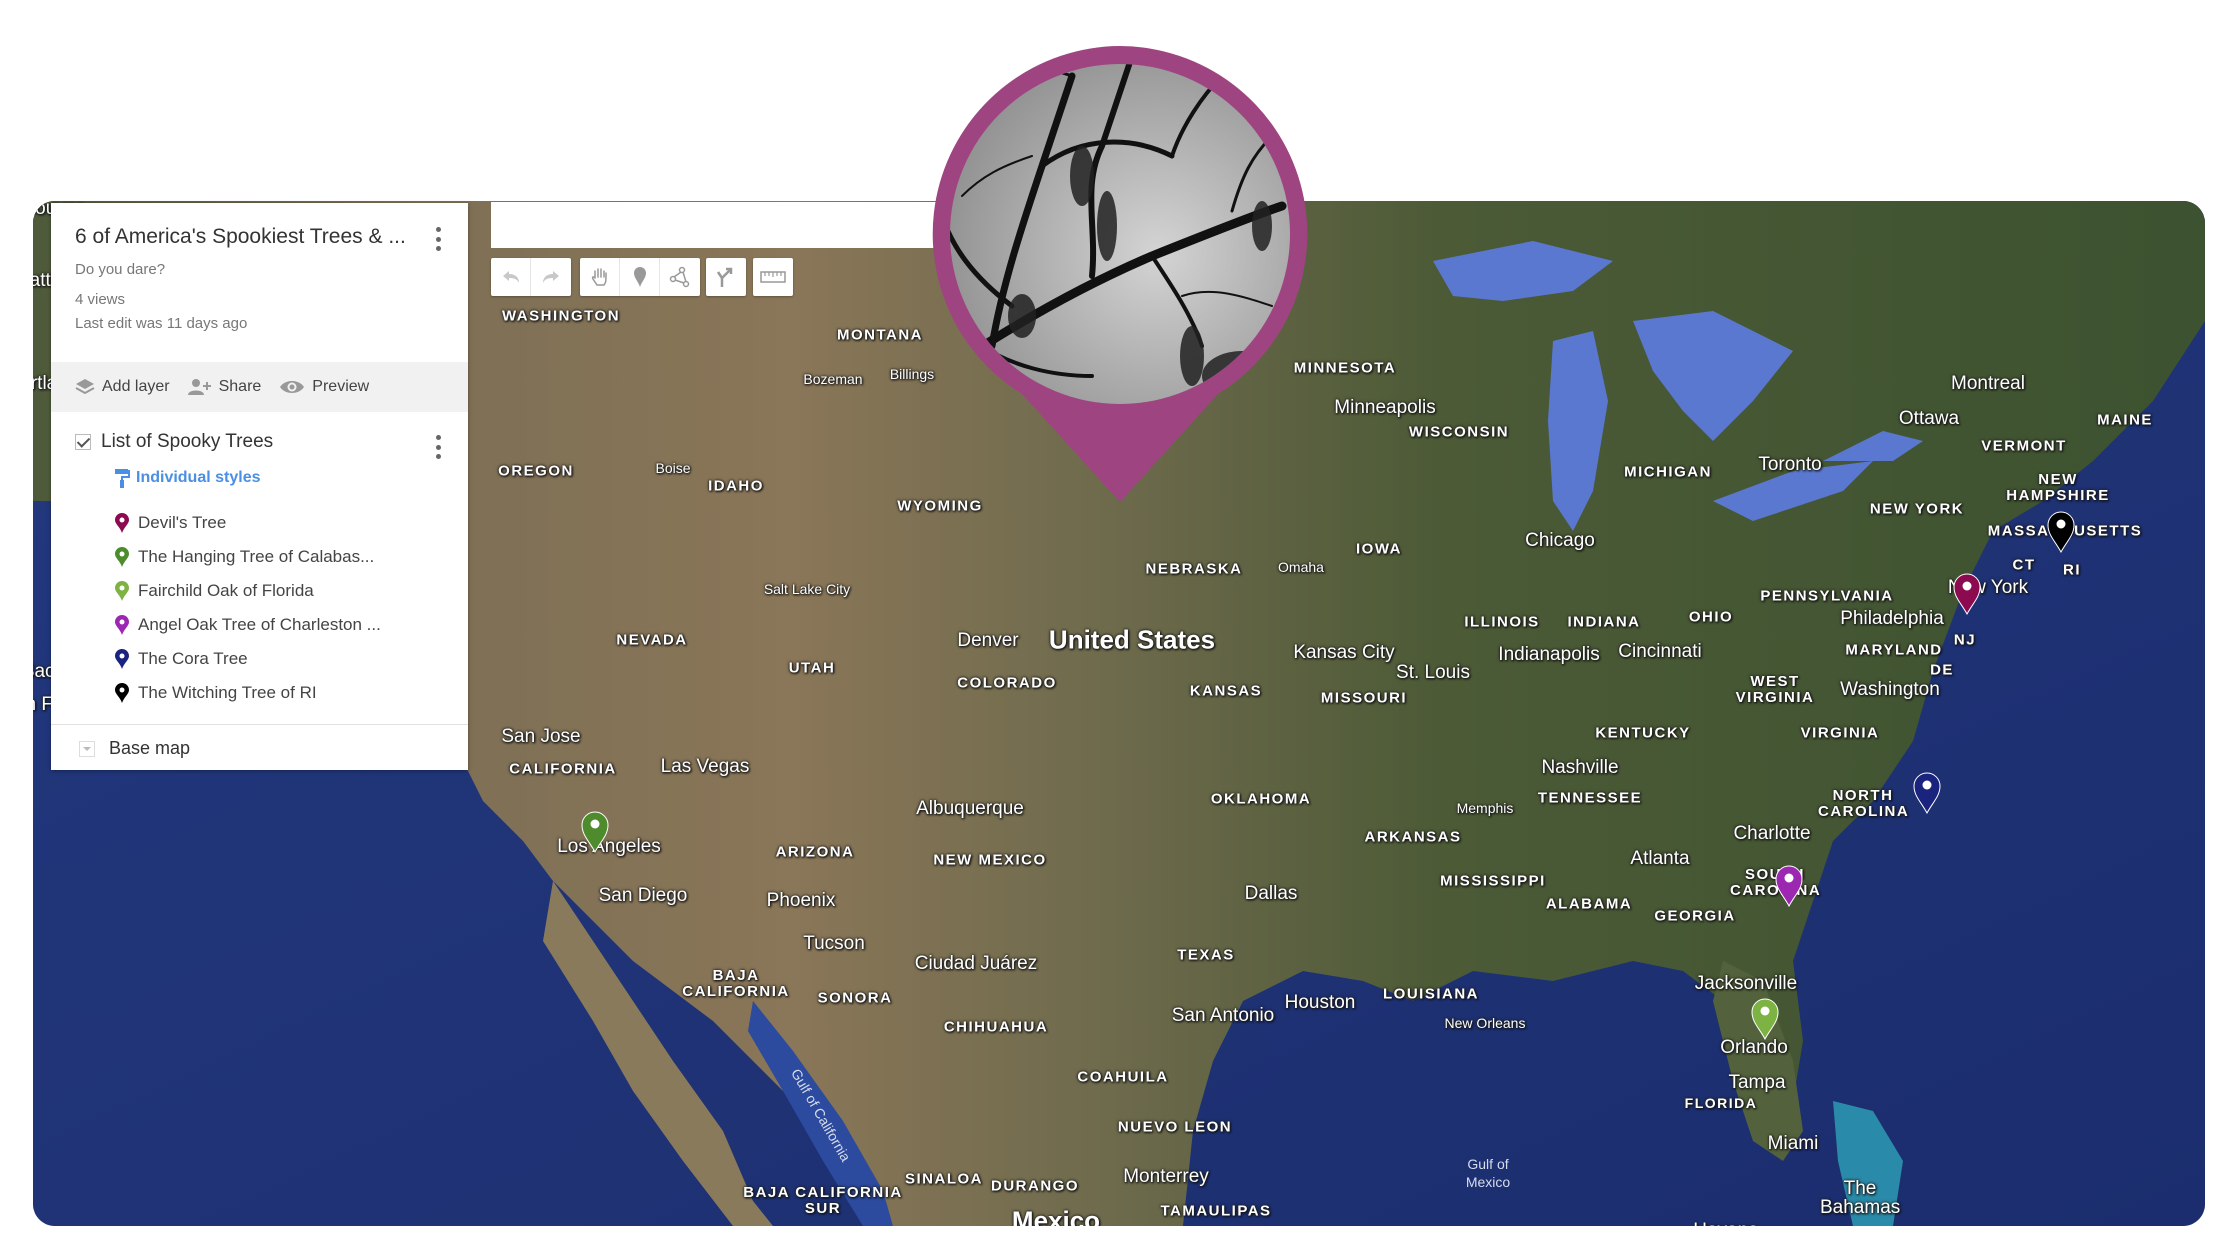  Describe the element at coordinates (736, 486) in the screenshot. I see `map-label: IDAHO` at that location.